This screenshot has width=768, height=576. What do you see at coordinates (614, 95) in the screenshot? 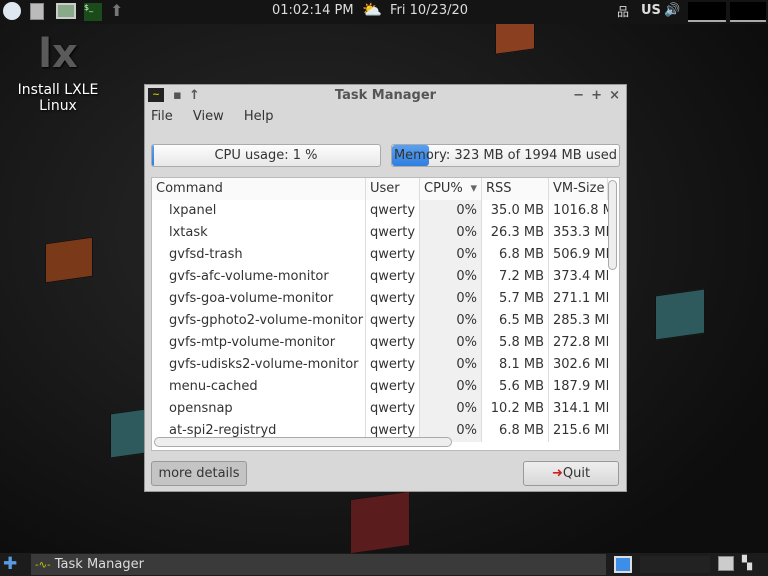
I see `close-button: ×` at bounding box center [614, 95].